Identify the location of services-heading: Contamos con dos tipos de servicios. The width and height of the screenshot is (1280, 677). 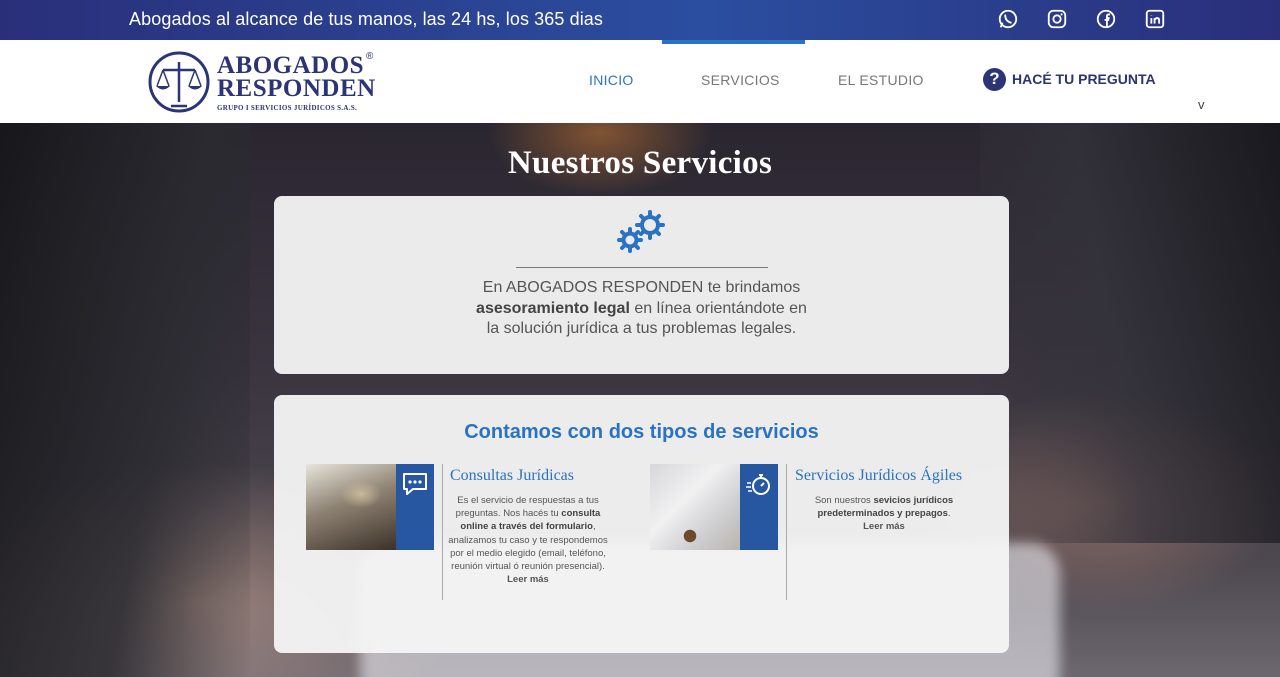
(641, 432).